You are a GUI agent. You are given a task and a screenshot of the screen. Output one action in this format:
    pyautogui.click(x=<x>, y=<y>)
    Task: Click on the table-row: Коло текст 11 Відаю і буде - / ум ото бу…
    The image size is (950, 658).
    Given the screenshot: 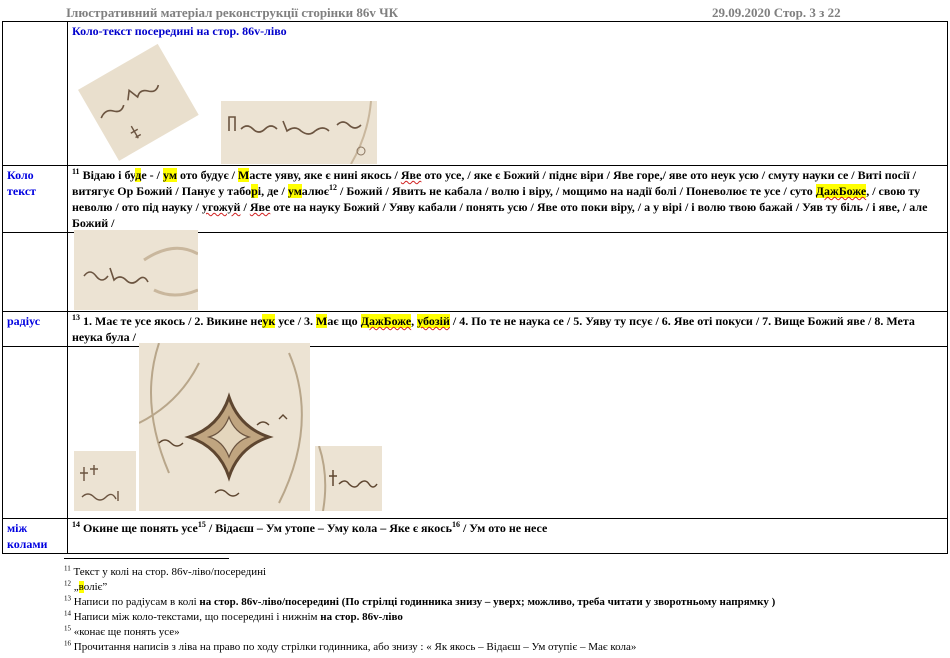 What is the action you would take?
    pyautogui.click(x=475, y=199)
    